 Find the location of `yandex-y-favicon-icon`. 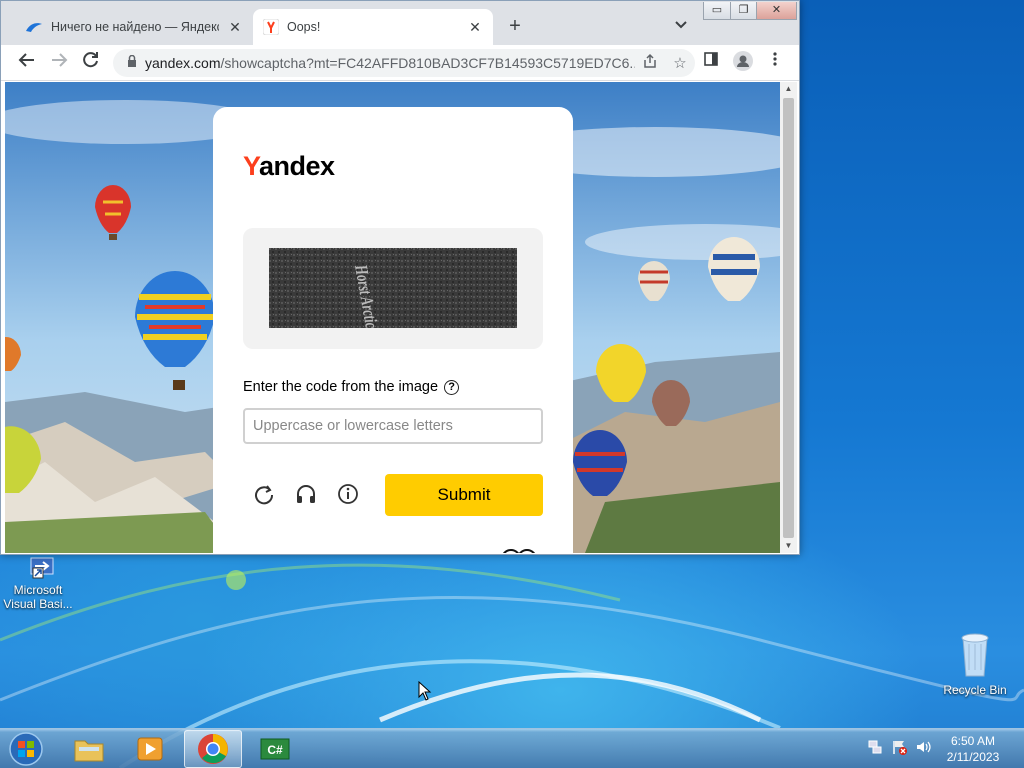

yandex-y-favicon-icon is located at coordinates (271, 27).